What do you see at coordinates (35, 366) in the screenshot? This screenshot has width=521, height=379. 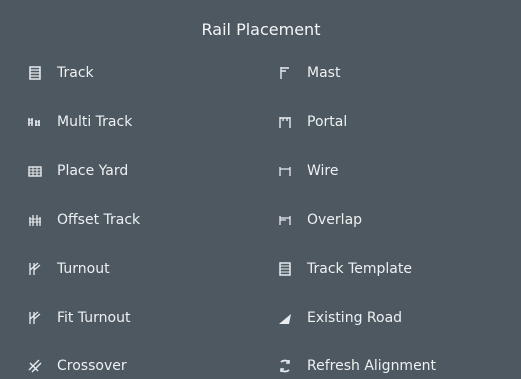 I see `crossover-icon` at bounding box center [35, 366].